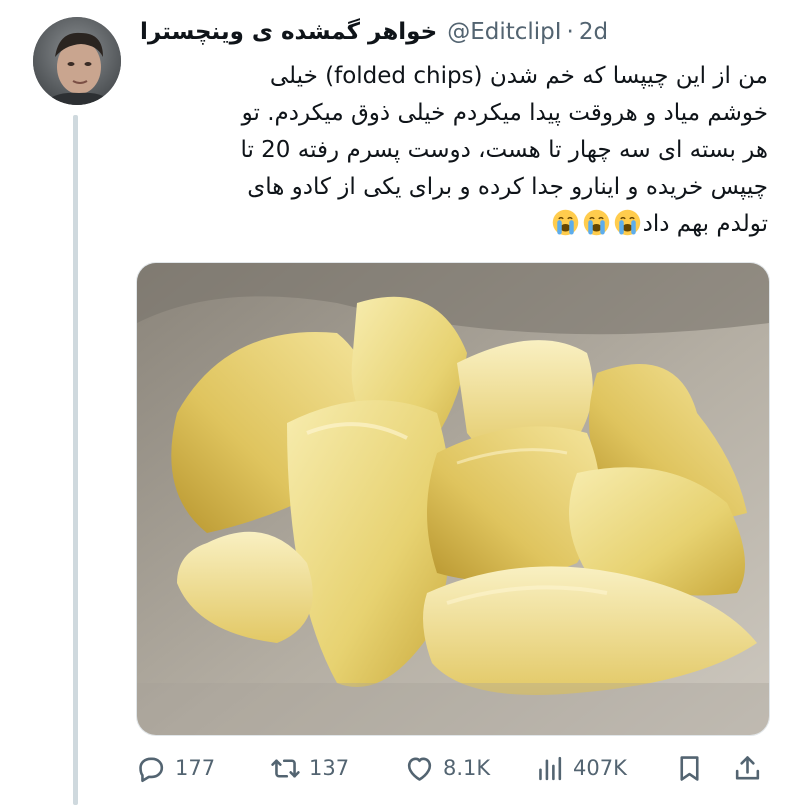  What do you see at coordinates (705, 224) in the screenshot?
I see `tweet-text-line: تولدم بهم داد` at bounding box center [705, 224].